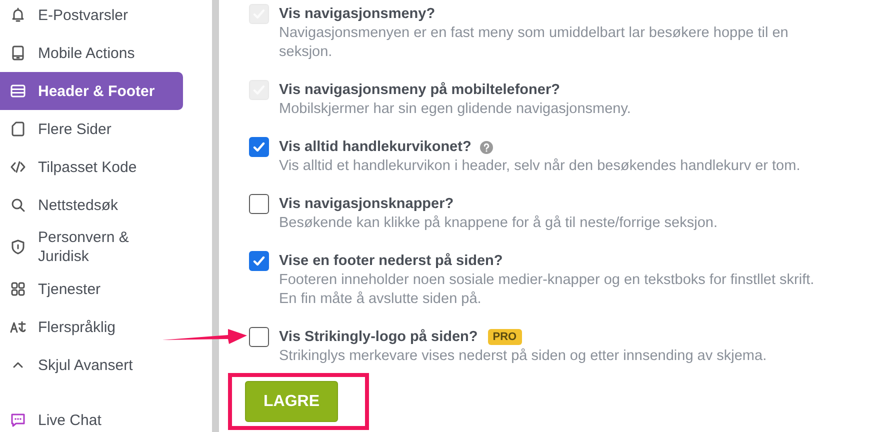  Describe the element at coordinates (91, 289) in the screenshot. I see `sidebar-item: Tjenester` at that location.